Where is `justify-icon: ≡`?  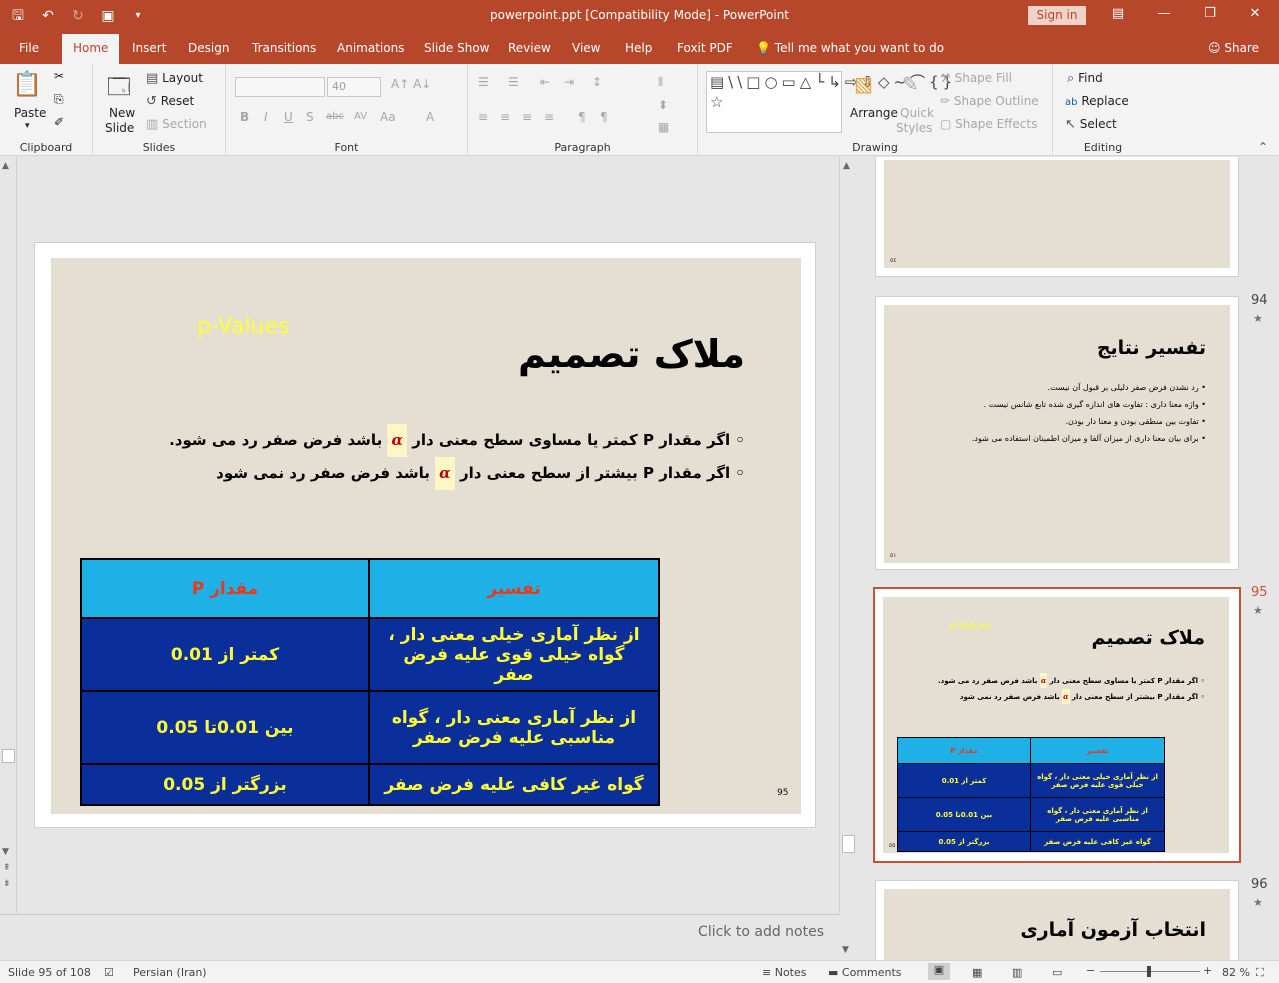 justify-icon: ≡ is located at coordinates (549, 117).